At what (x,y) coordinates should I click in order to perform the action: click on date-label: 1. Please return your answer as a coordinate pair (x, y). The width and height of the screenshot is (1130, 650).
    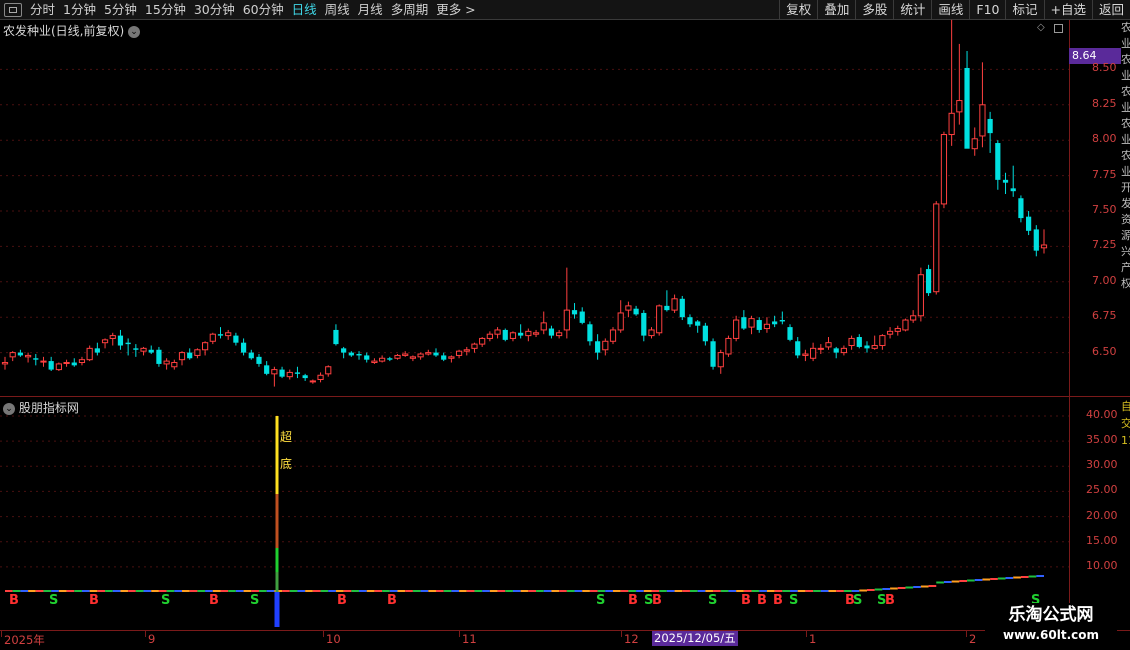
    Looking at the image, I should click on (813, 639).